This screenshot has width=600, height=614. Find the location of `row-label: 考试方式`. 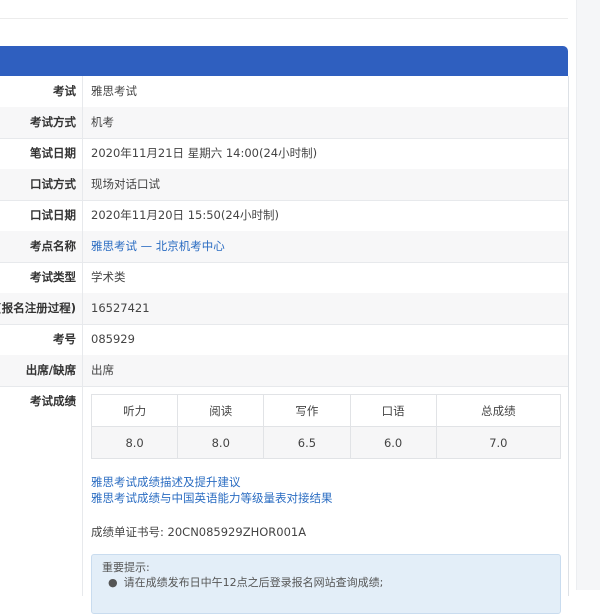

row-label: 考试方式 is located at coordinates (53, 122).